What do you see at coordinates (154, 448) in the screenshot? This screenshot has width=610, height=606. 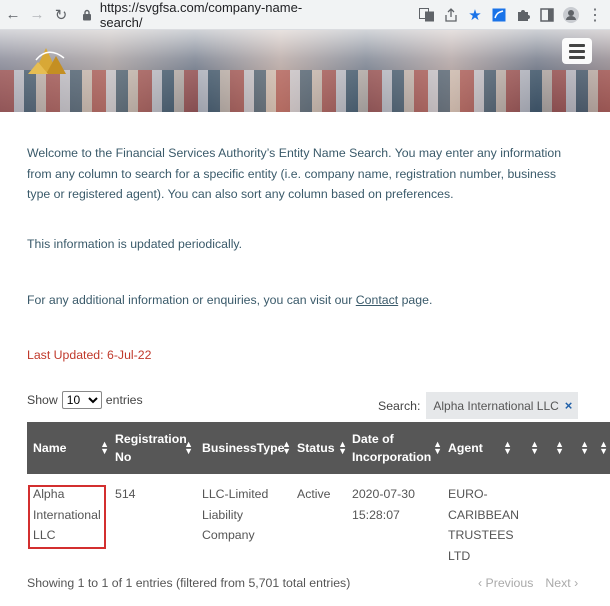 I see `column-header-registration: Registration No ▲ ▼` at bounding box center [154, 448].